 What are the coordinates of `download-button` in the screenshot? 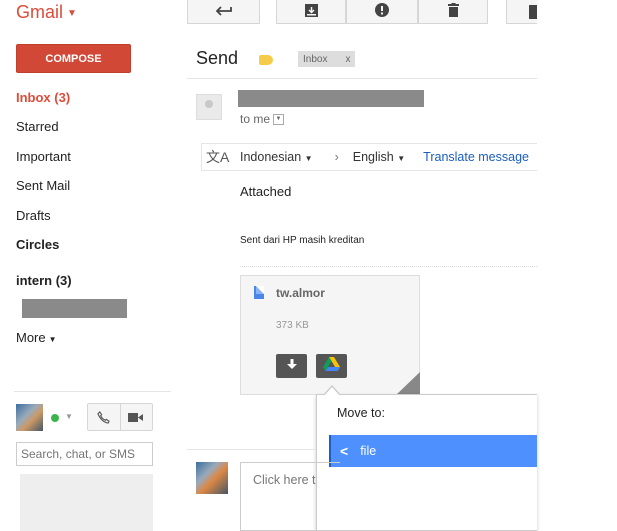 It's located at (291, 366).